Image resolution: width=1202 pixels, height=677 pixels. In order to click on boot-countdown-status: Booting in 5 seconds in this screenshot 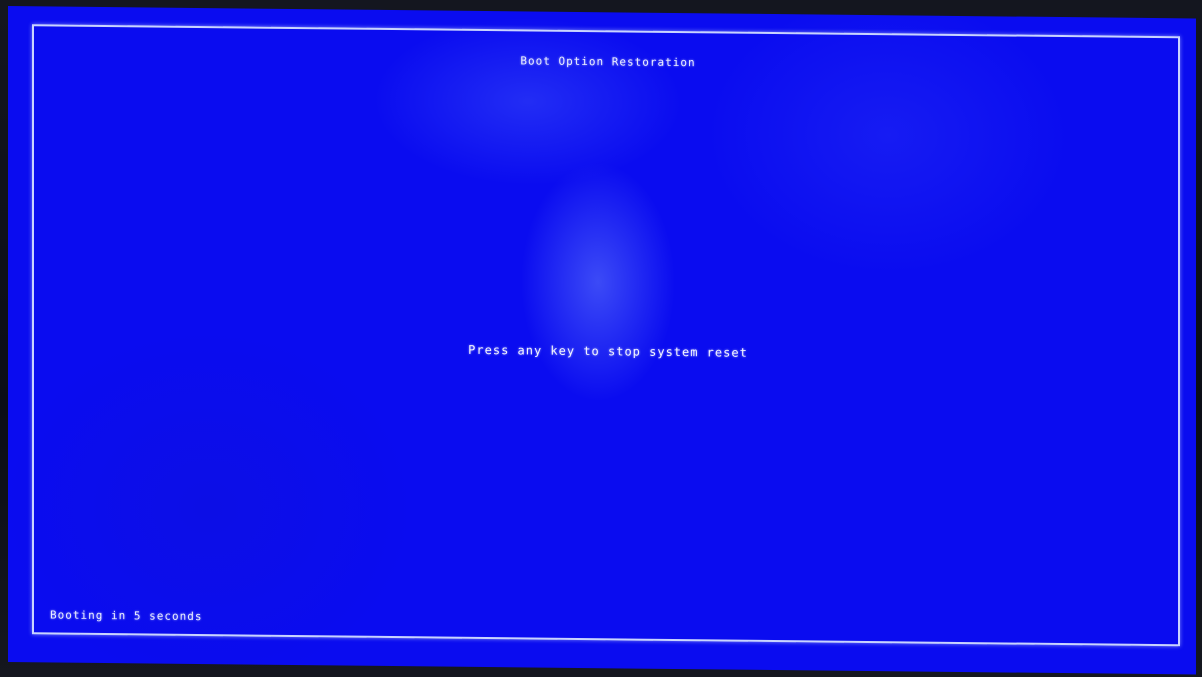, I will do `click(126, 616)`.